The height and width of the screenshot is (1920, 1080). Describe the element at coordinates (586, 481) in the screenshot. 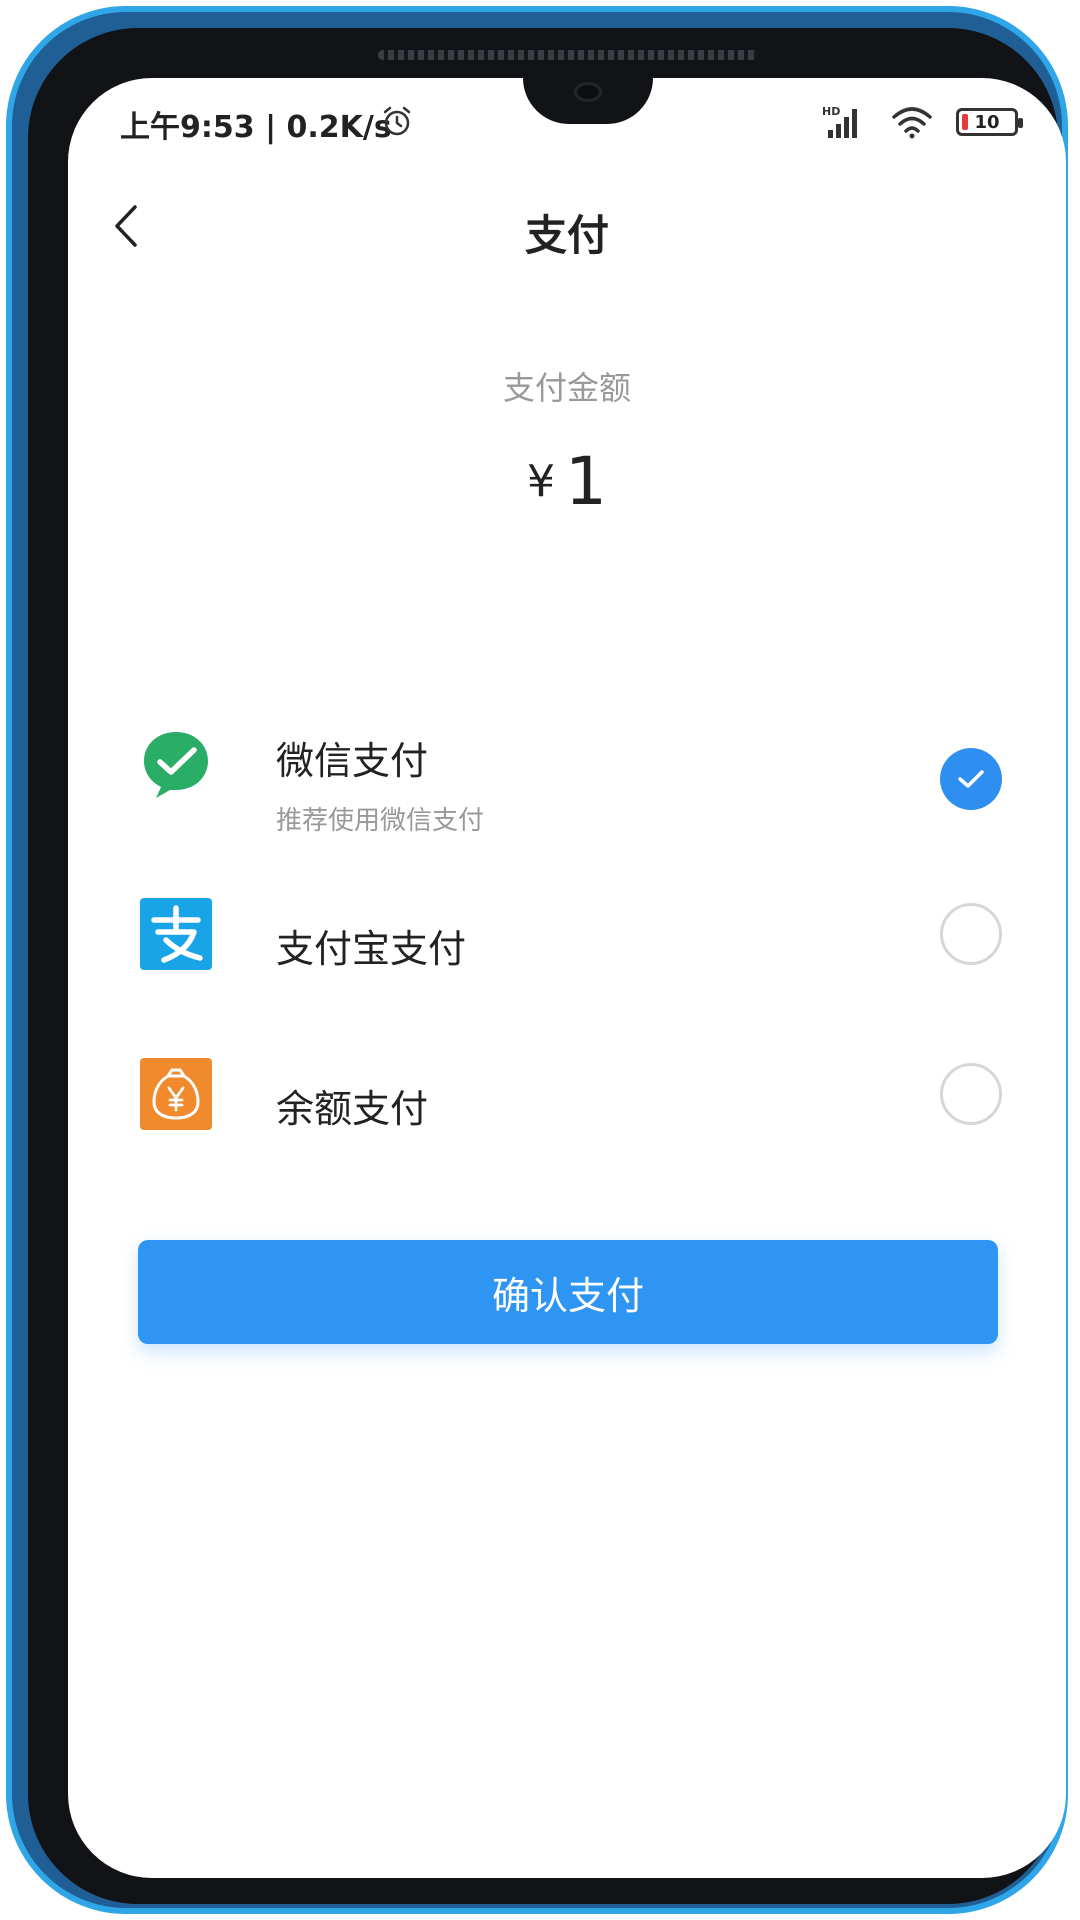

I see `amount-number: 1` at that location.